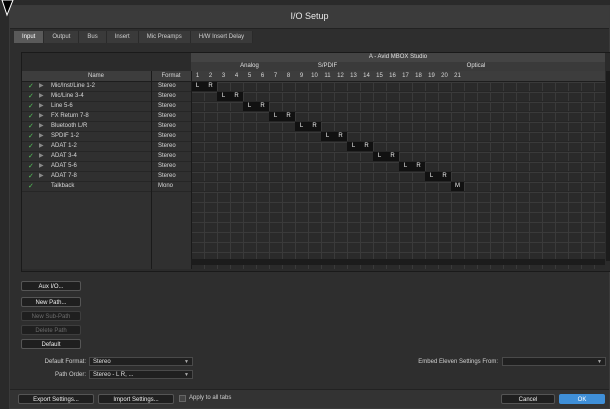  Describe the element at coordinates (528, 399) in the screenshot. I see `cancel-button: Cancel` at that location.